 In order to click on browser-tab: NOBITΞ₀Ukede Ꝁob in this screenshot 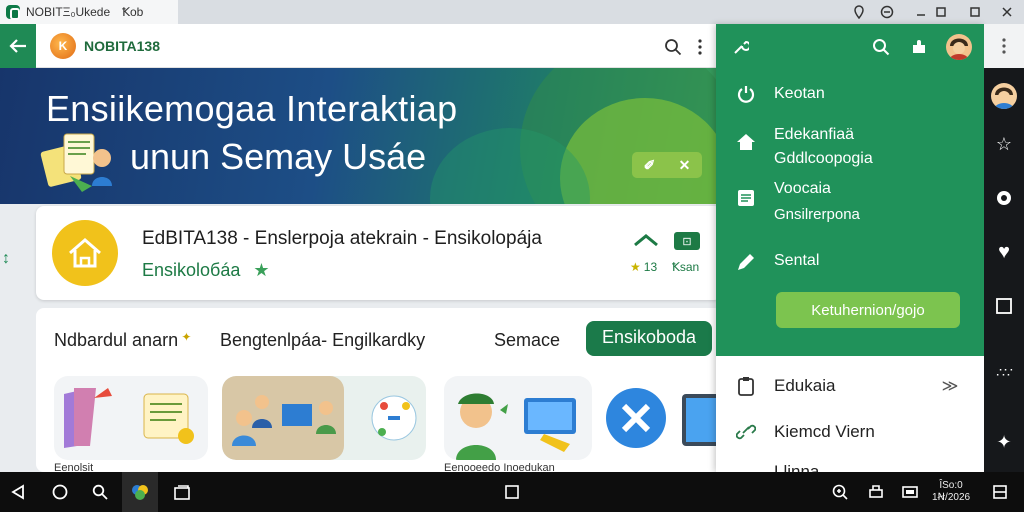, I will do `click(89, 12)`.